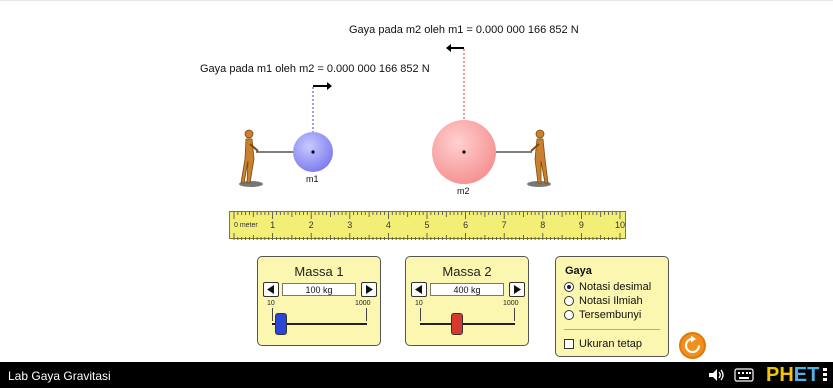 The image size is (833, 388). What do you see at coordinates (543, 225) in the screenshot?
I see `ruler-tick-label: 8` at bounding box center [543, 225].